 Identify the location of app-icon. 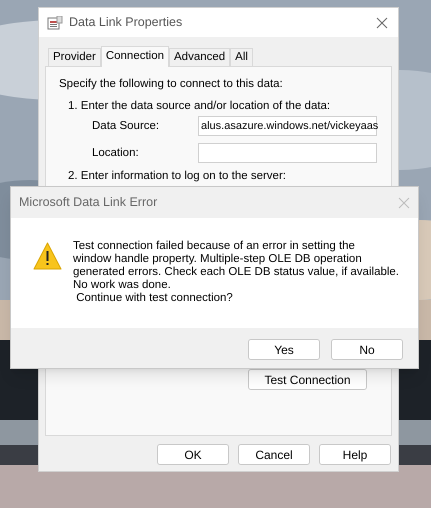
(55, 23).